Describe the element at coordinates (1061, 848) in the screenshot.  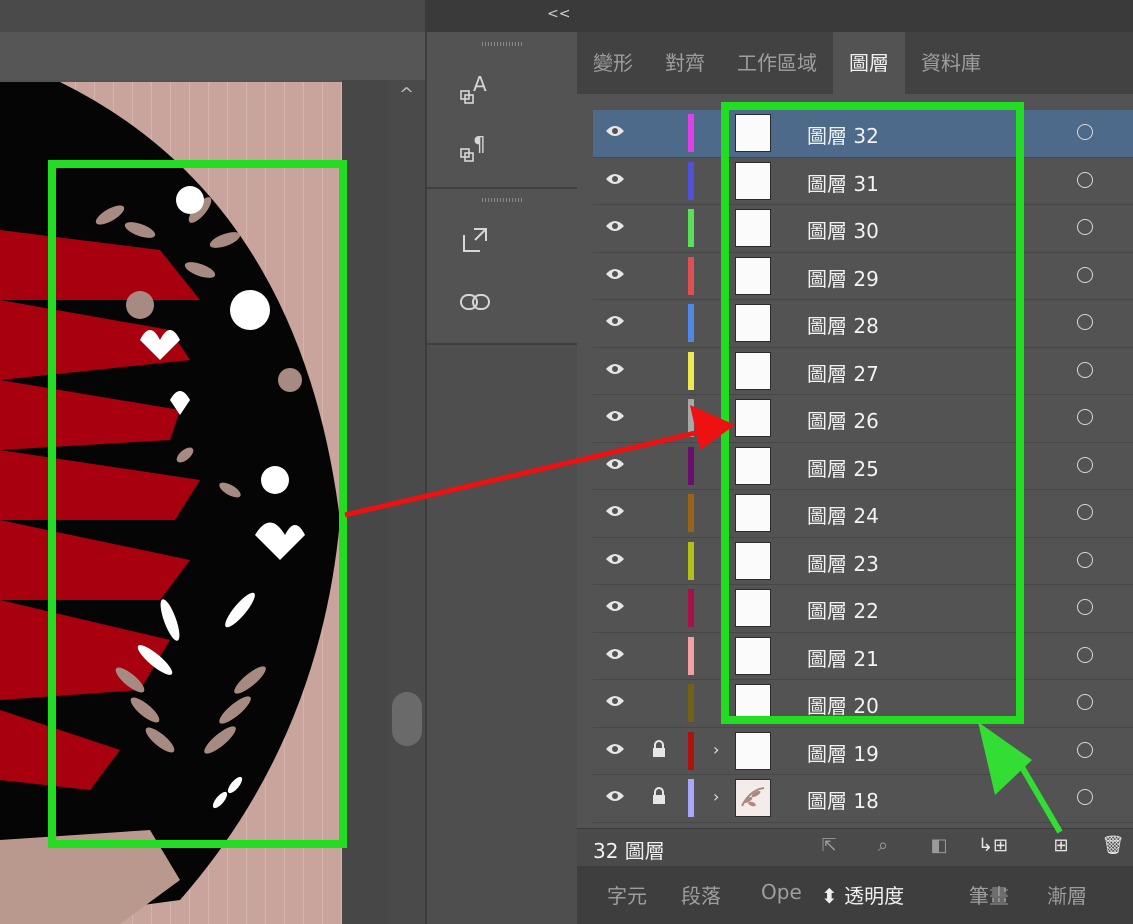
I see `new-layer-icon: ⊞` at that location.